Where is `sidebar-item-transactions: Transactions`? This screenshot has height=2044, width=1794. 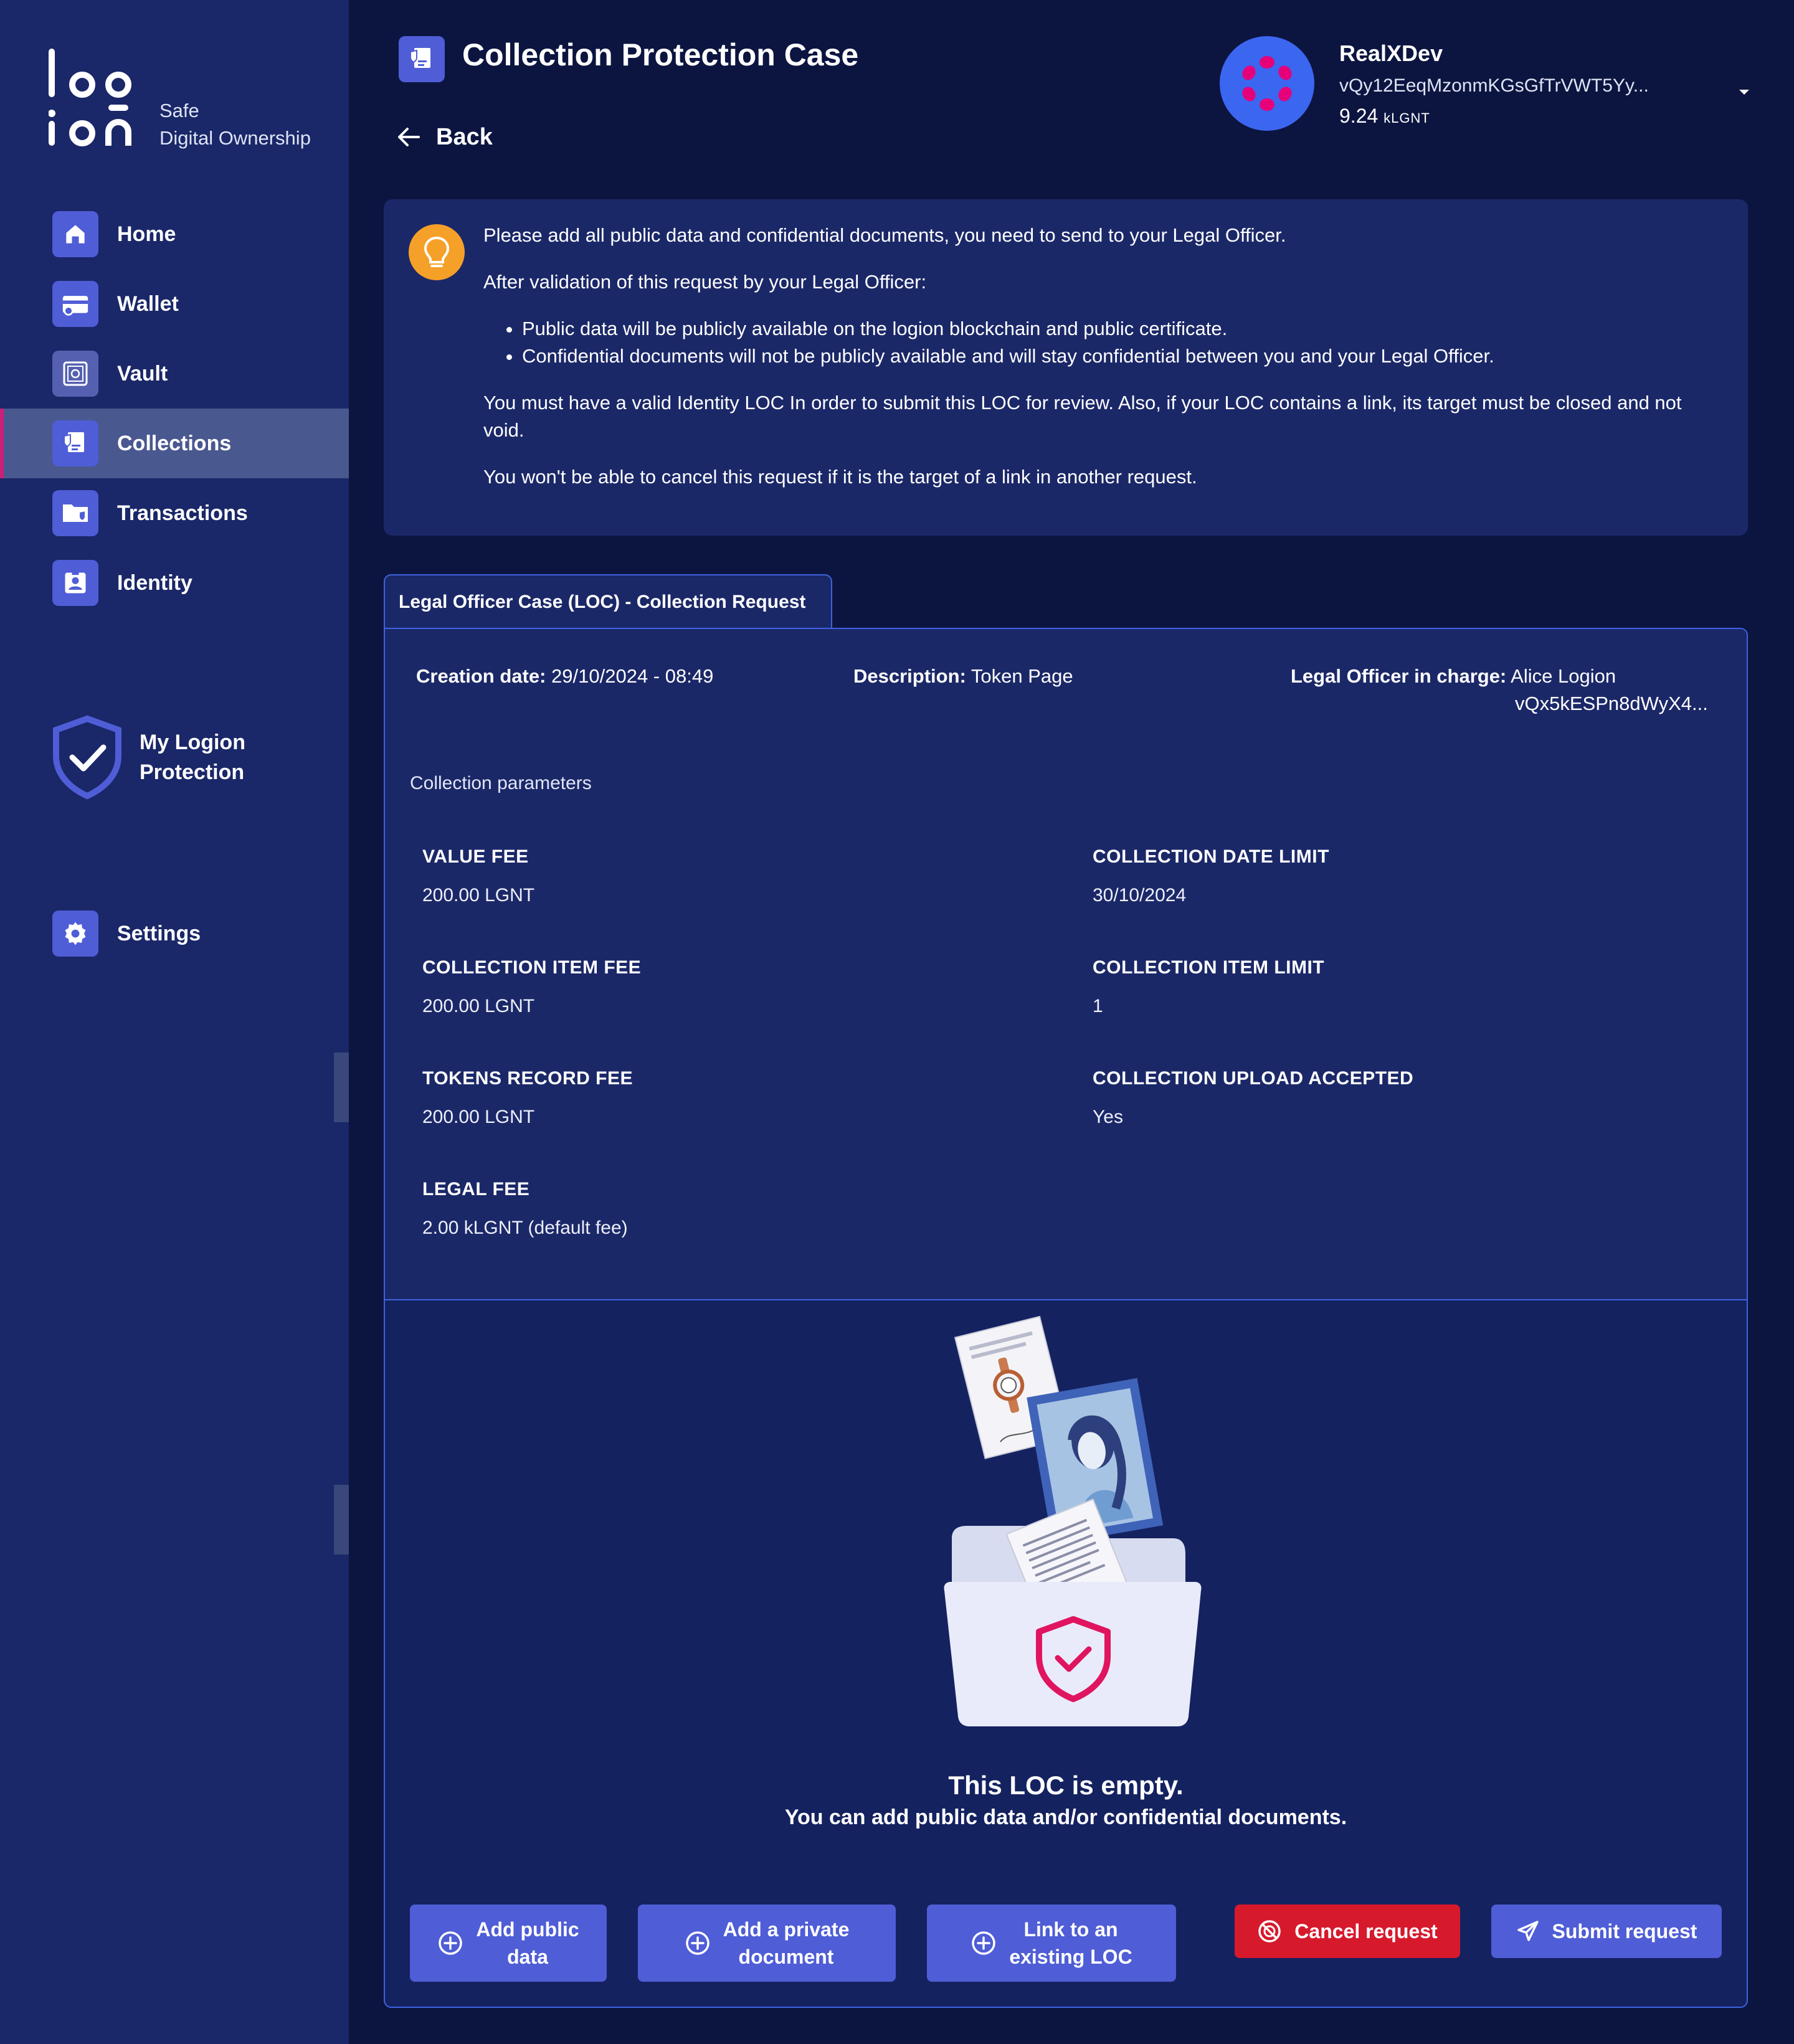 sidebar-item-transactions: Transactions is located at coordinates (175, 513).